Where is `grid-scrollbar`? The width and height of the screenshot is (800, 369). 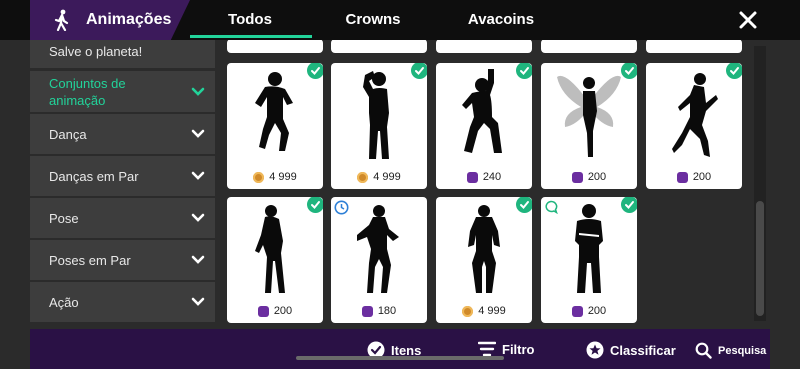
grid-scrollbar is located at coordinates (760, 183).